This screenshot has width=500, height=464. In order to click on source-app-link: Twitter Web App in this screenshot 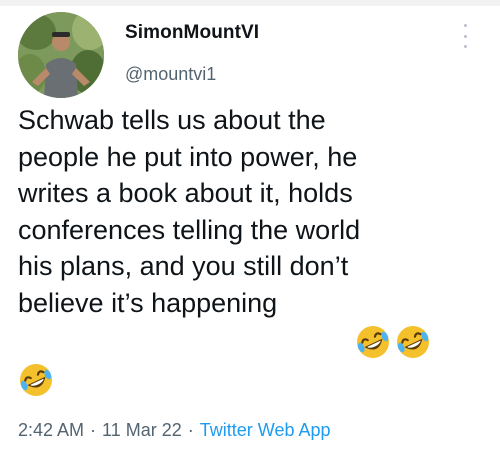, I will do `click(265, 430)`.